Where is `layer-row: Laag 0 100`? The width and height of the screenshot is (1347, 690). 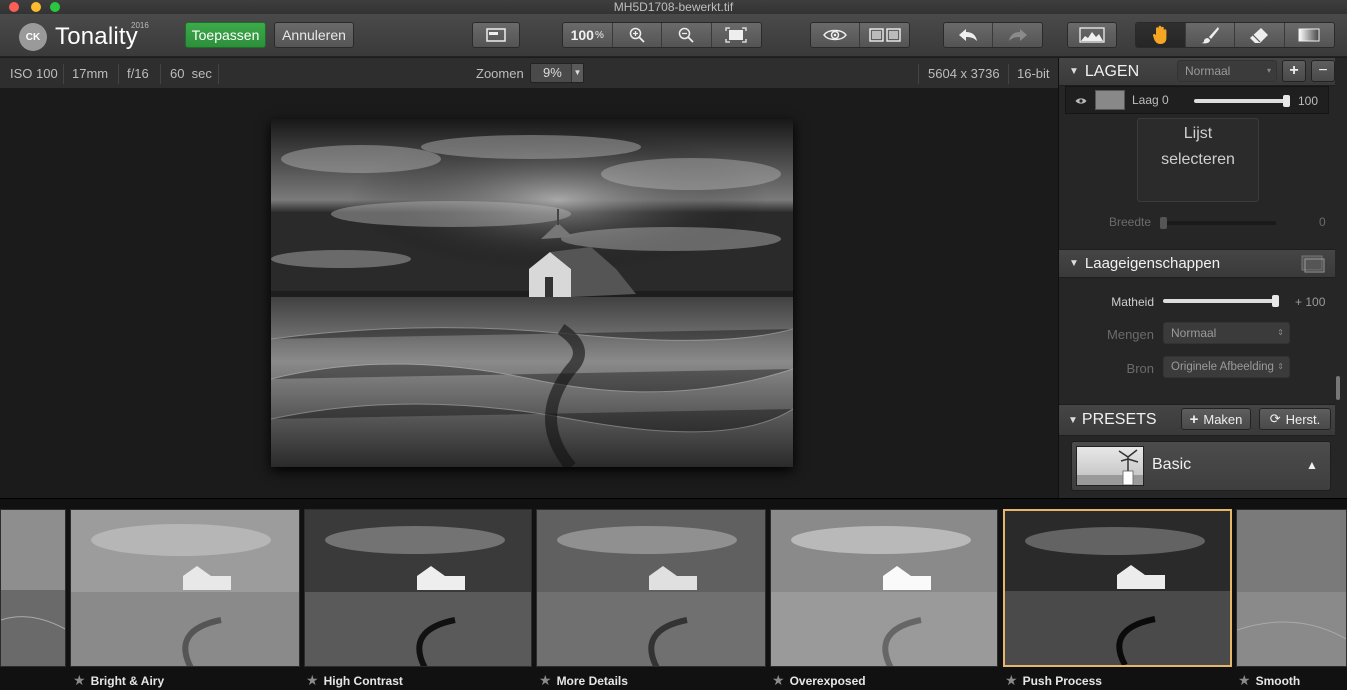 layer-row: Laag 0 100 is located at coordinates (1197, 100).